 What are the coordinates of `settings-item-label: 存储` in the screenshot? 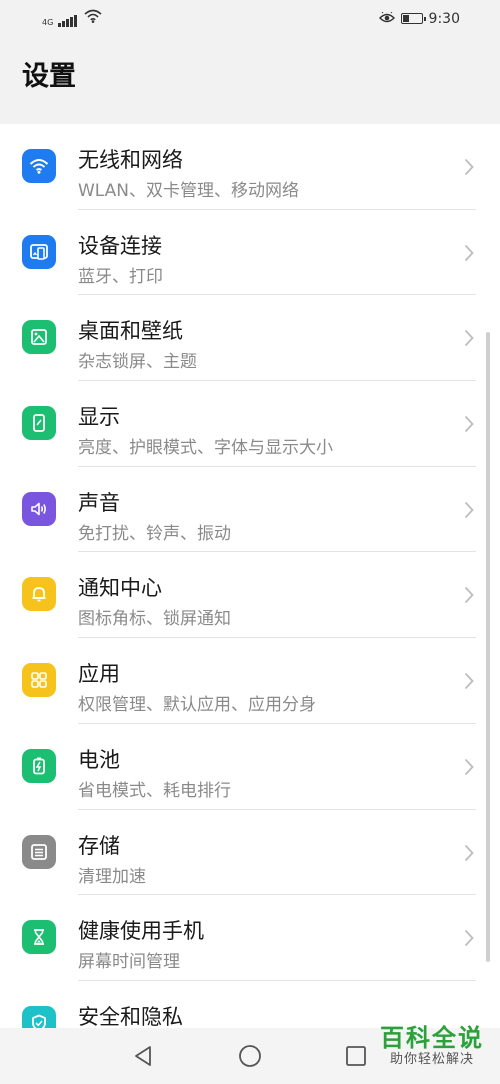 It's located at (99, 845).